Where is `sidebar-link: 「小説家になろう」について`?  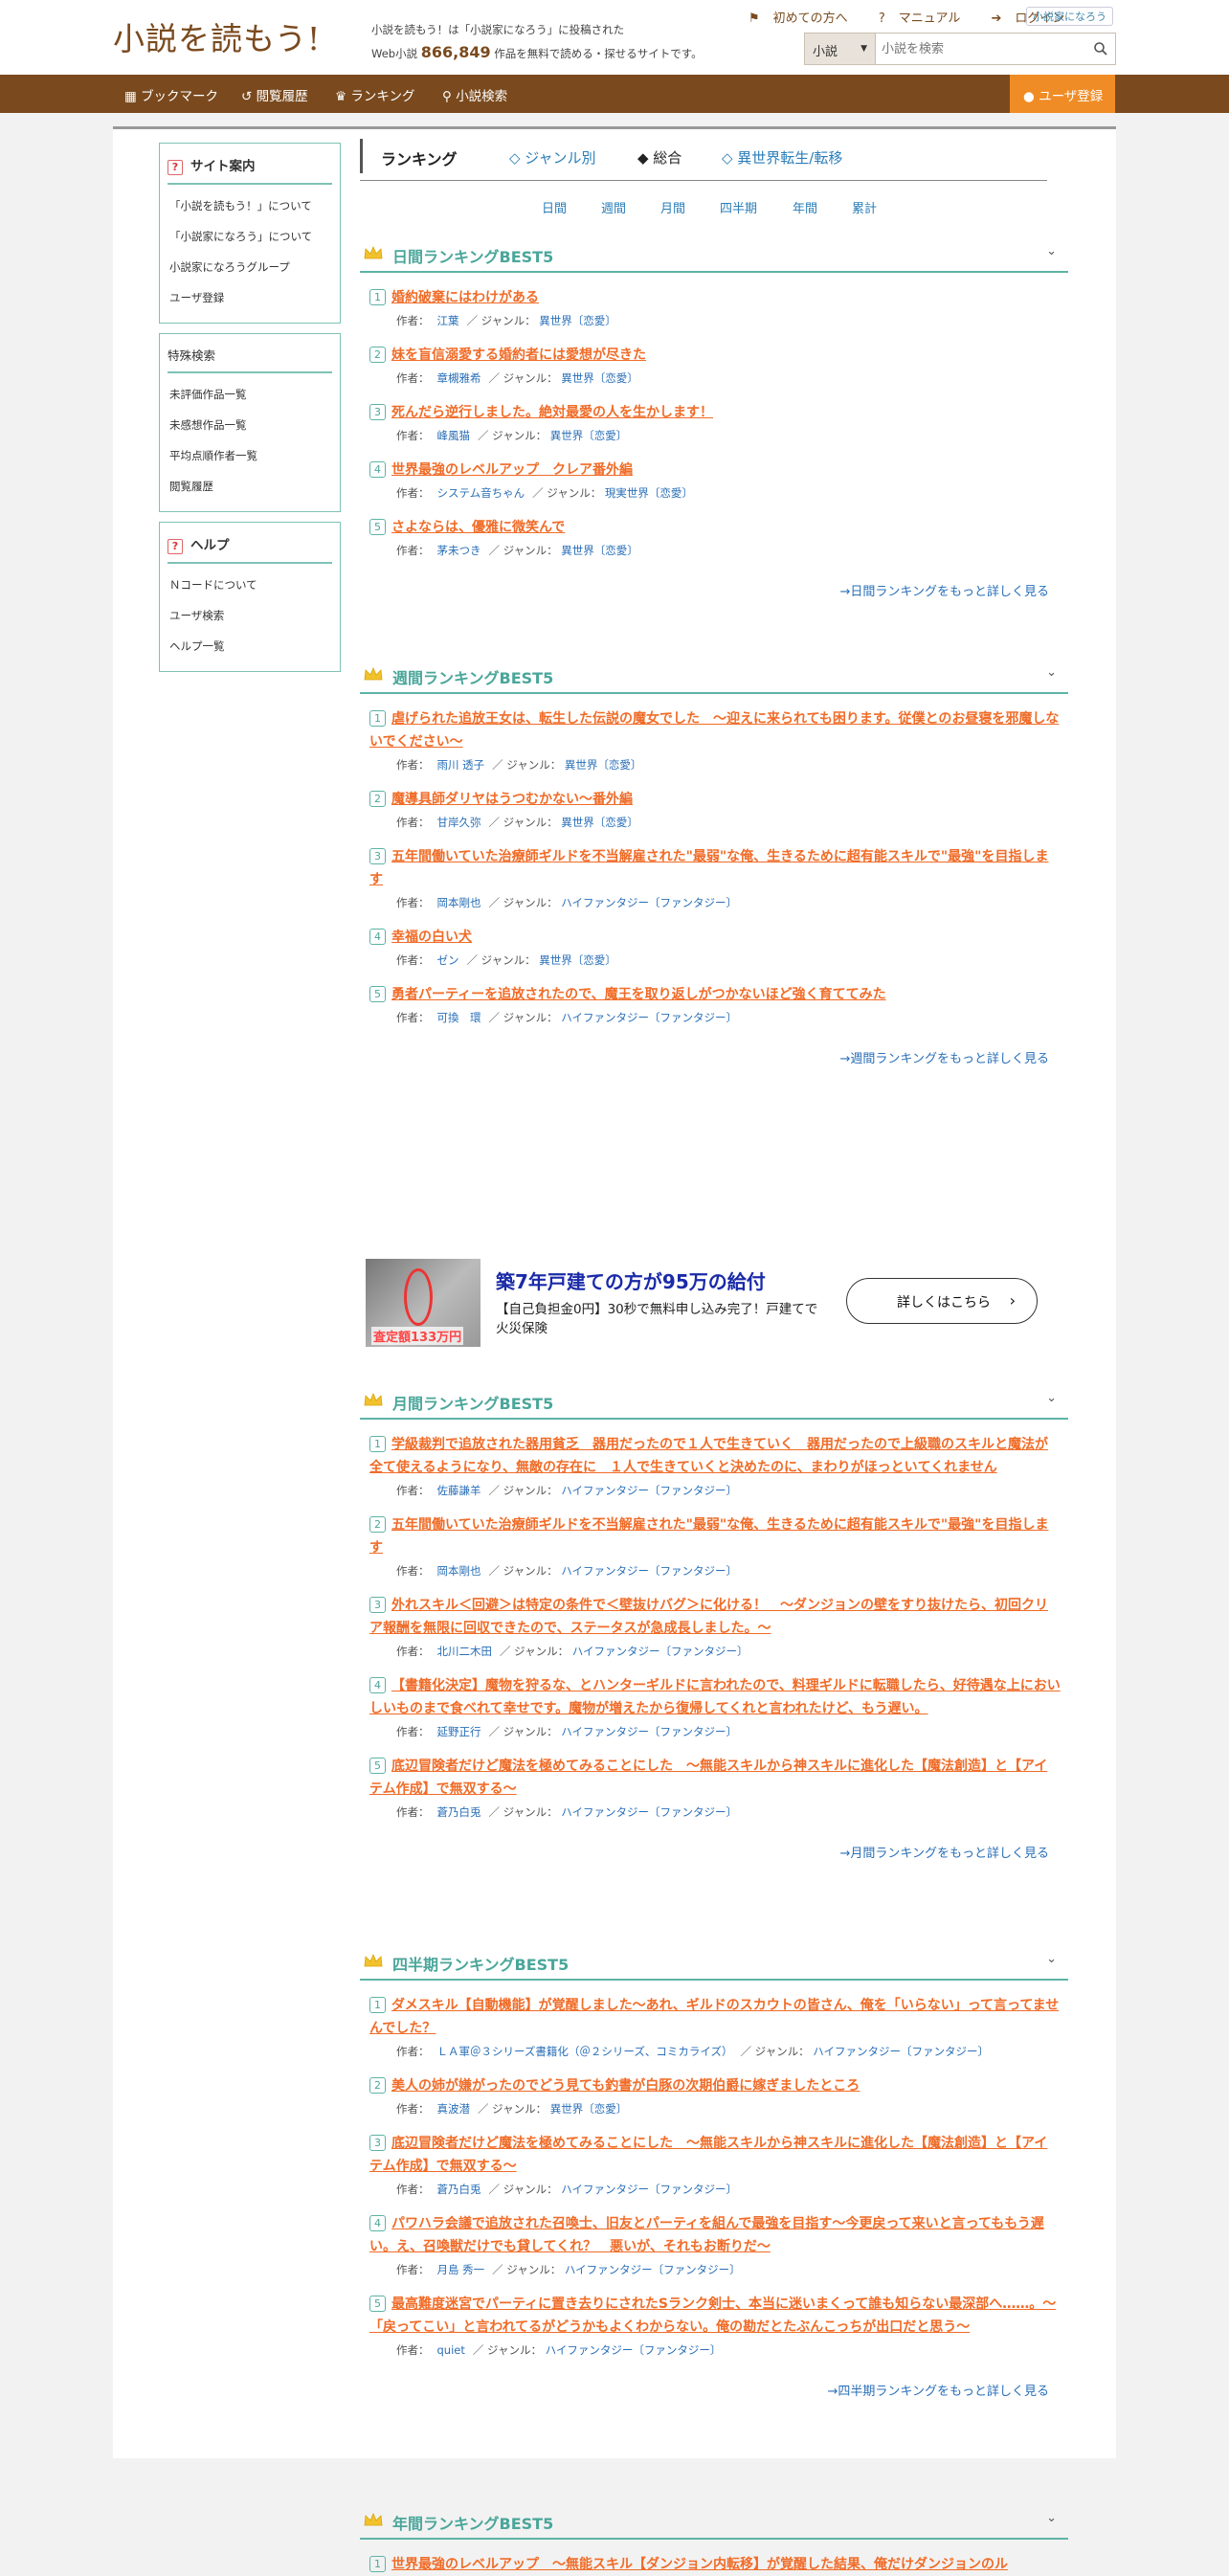 sidebar-link: 「小説家になろう」について is located at coordinates (250, 237).